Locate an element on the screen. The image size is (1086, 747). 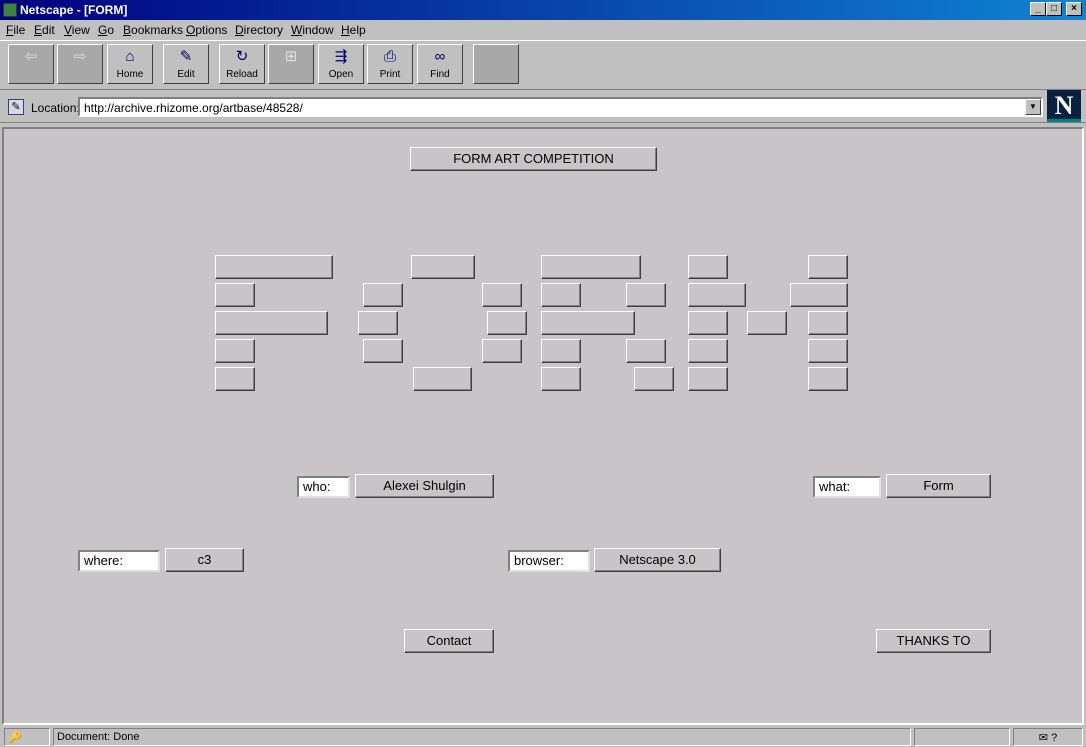
menu-go: Go is located at coordinates (106, 30).